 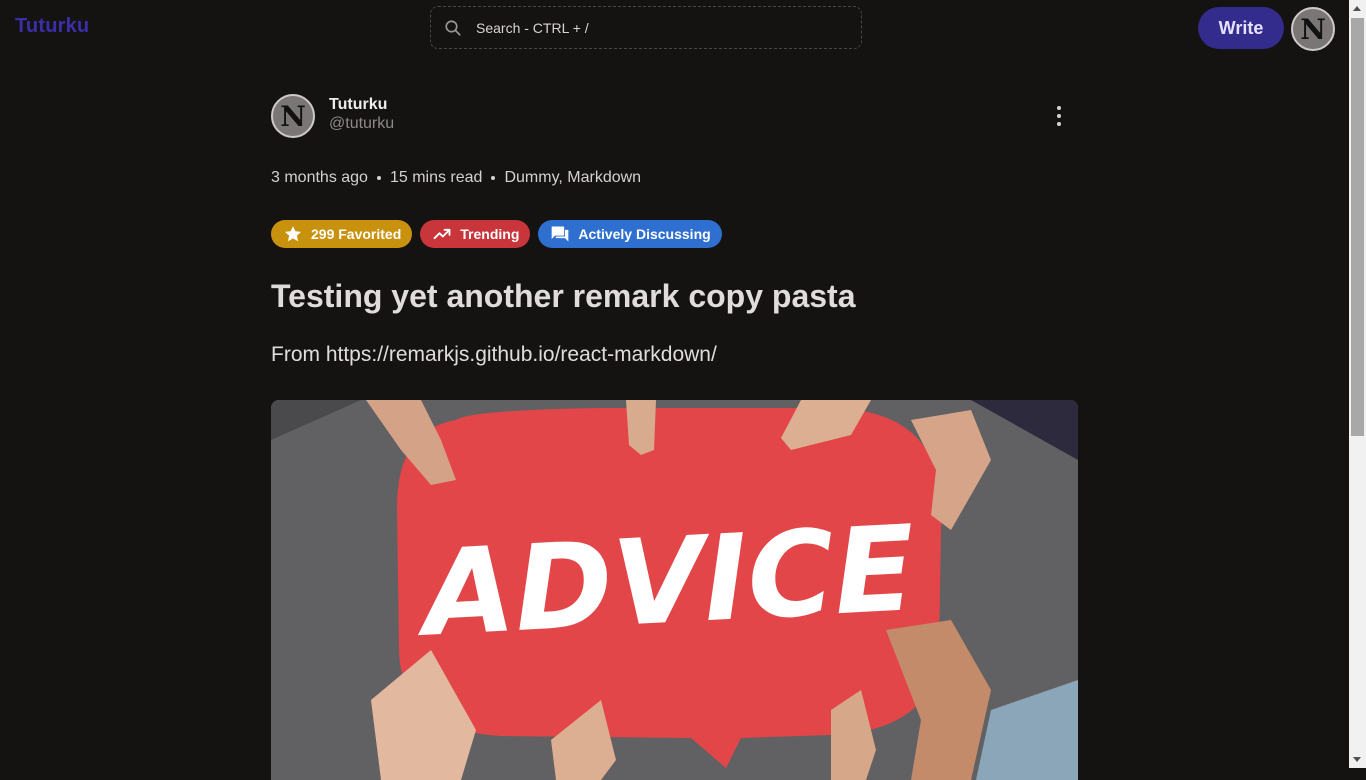 I want to click on image-text: ADVICE, so click(x=665, y=581).